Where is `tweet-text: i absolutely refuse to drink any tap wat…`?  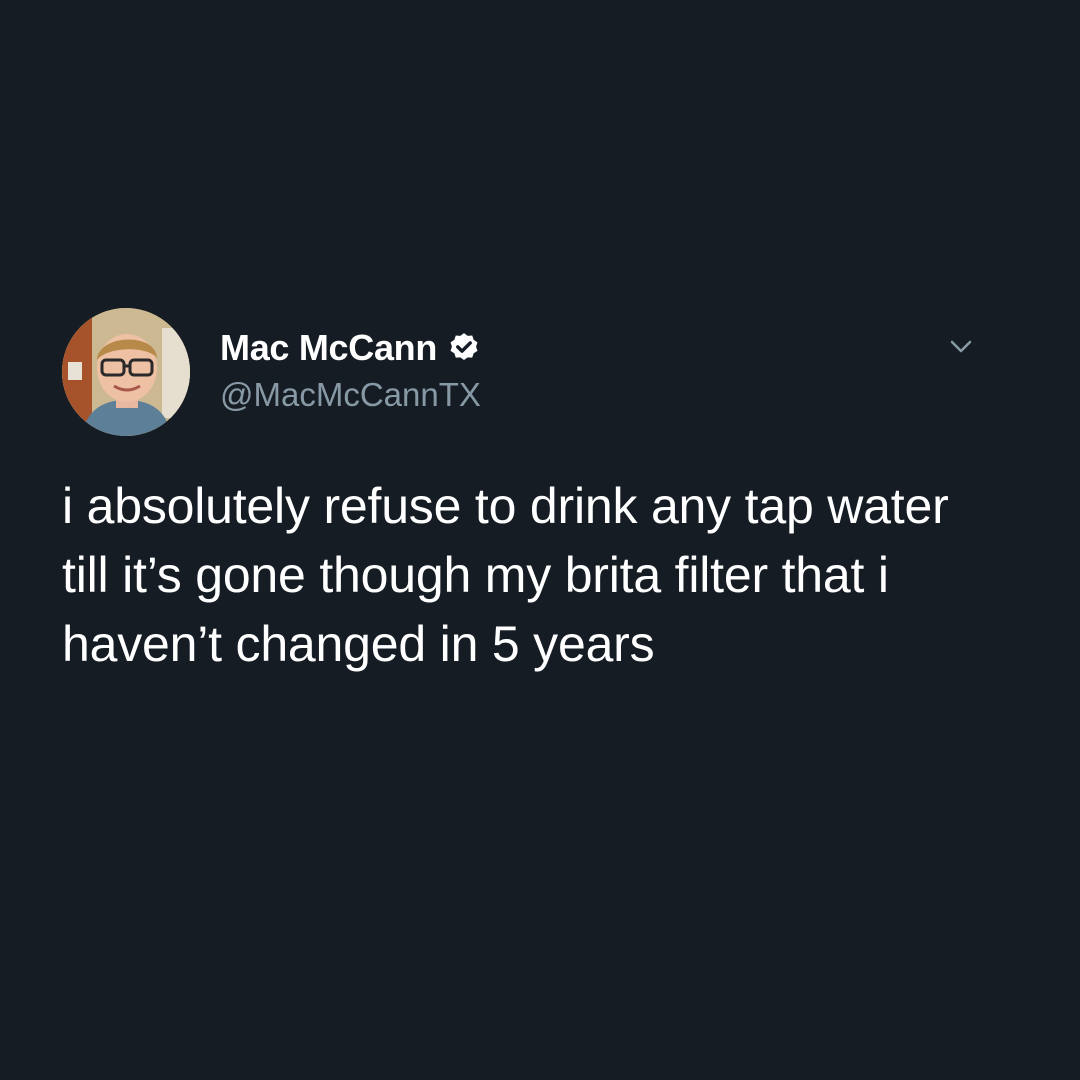 tweet-text: i absolutely refuse to drink any tap wat… is located at coordinates (505, 575).